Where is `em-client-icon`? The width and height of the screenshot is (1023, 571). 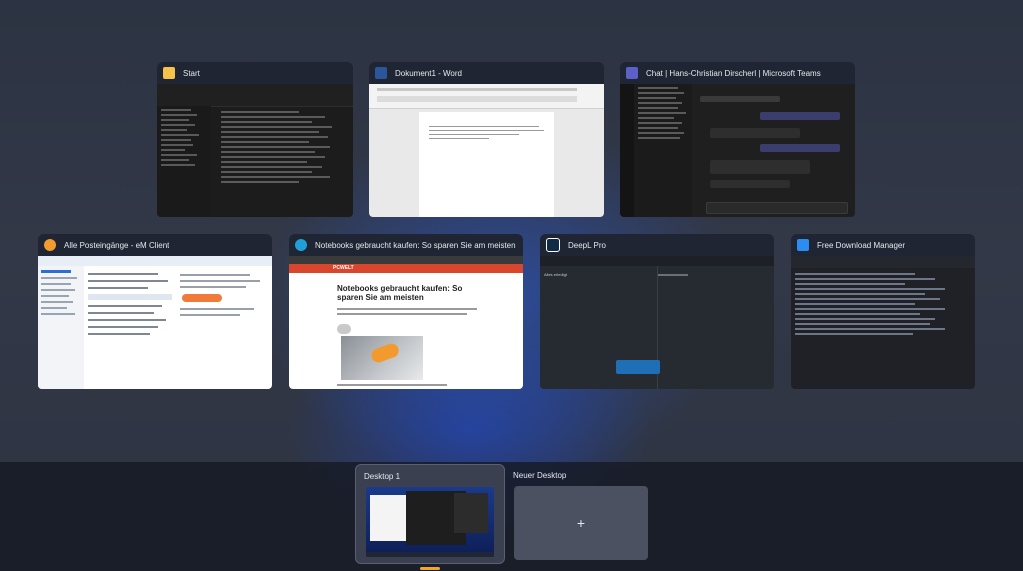
em-client-icon is located at coordinates (50, 245).